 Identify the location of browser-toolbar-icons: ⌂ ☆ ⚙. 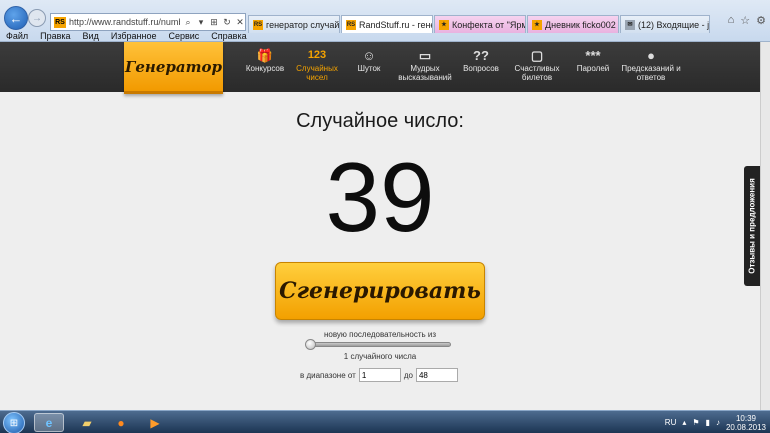
(747, 20).